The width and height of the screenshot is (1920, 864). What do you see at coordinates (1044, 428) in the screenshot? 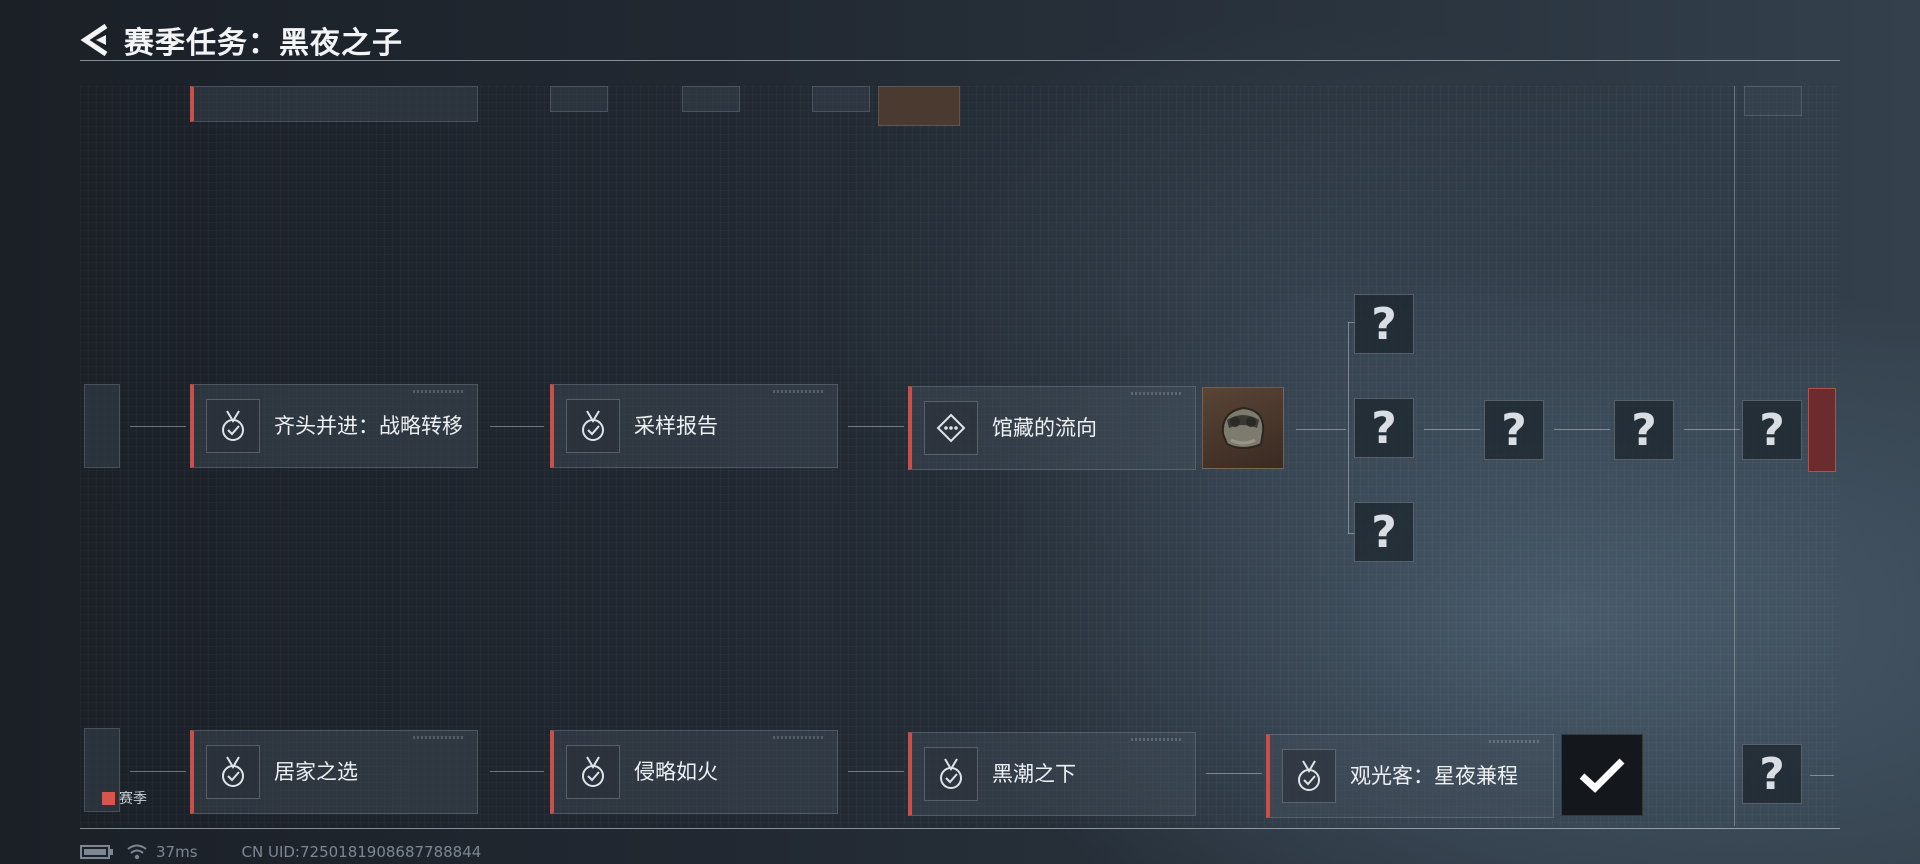
I see `quest-label: 馆藏的流向` at bounding box center [1044, 428].